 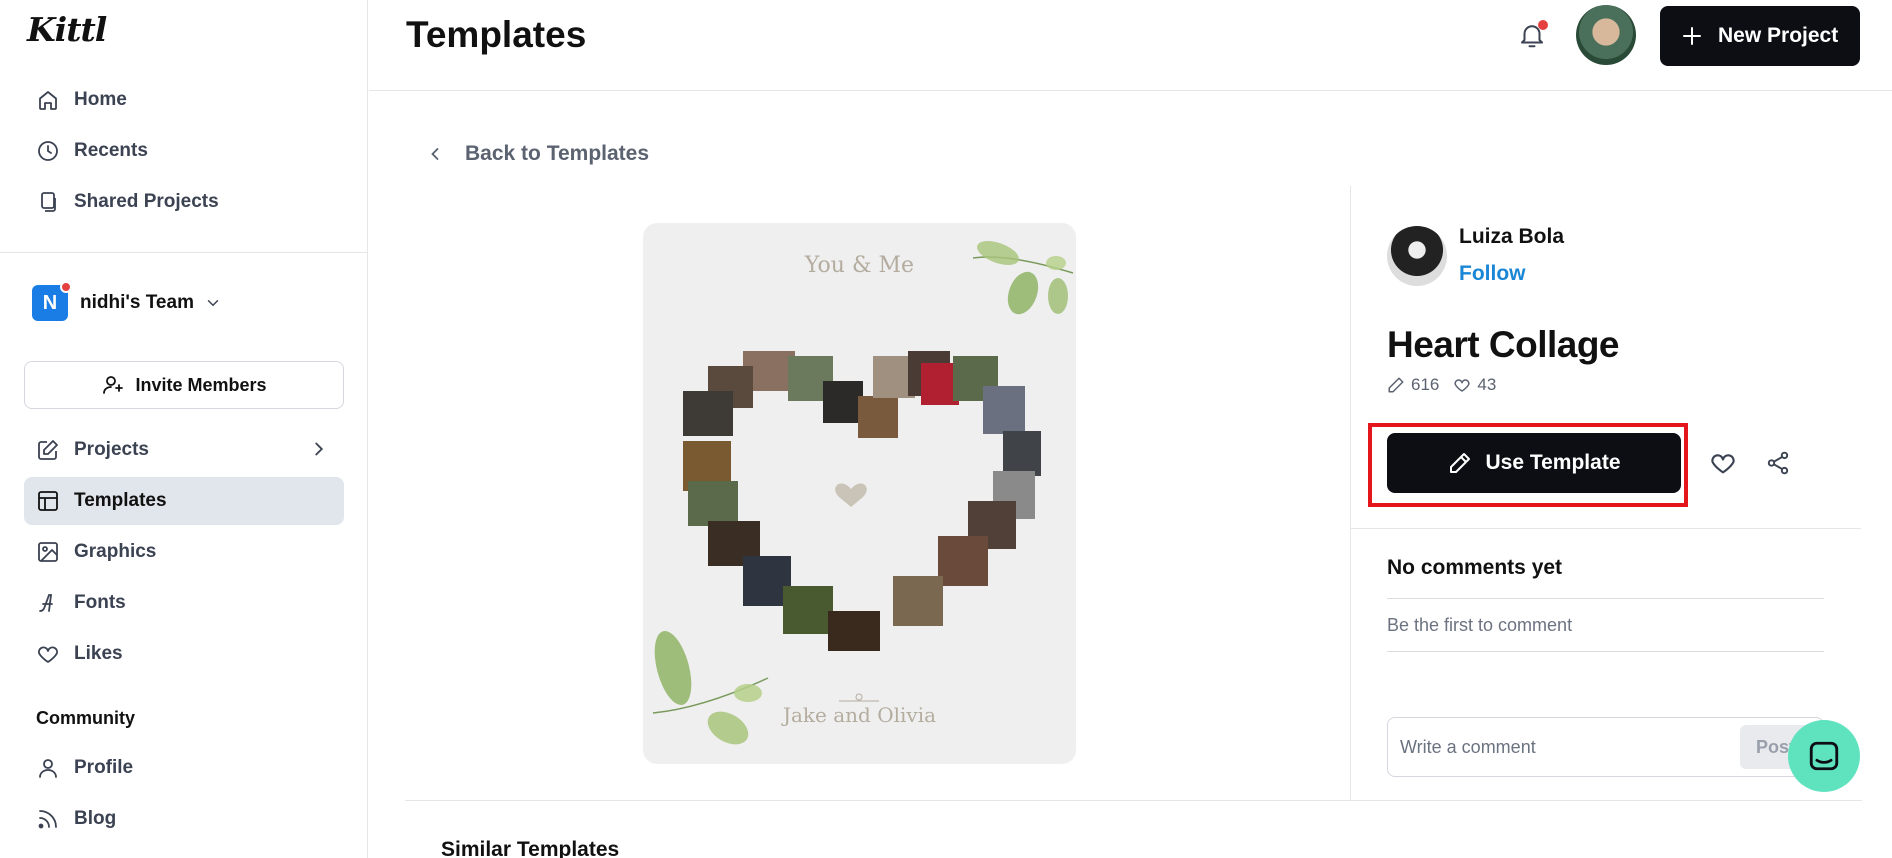 I want to click on sidebar-item-profile: Profile, so click(x=184, y=768).